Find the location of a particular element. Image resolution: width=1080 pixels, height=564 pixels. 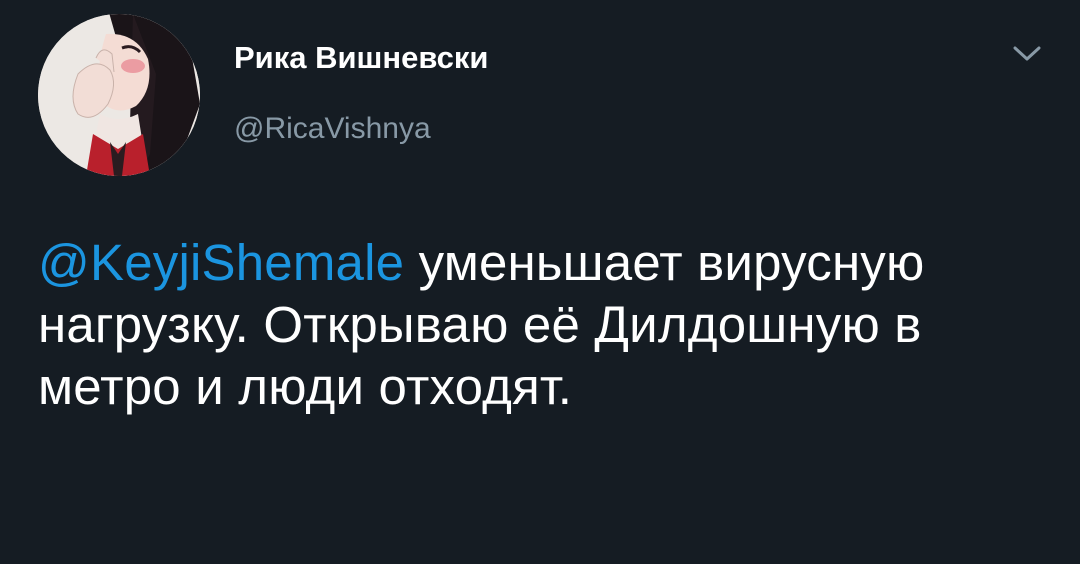

avatar-image is located at coordinates (119, 95).